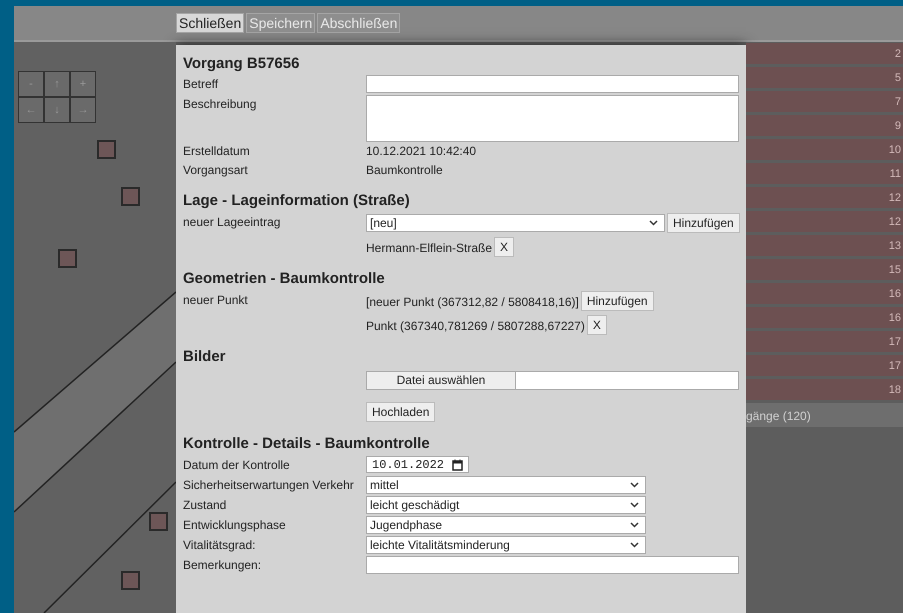 This screenshot has width=903, height=613. I want to click on field-label: Vitalitätsgrad:, so click(219, 544).